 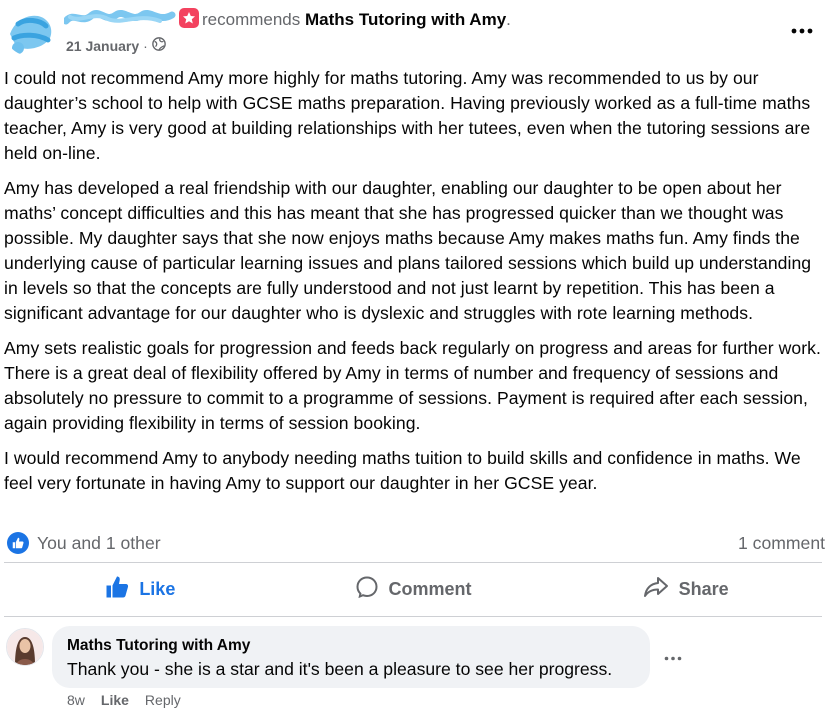 What do you see at coordinates (117, 589) in the screenshot?
I see `like-thumb-icon` at bounding box center [117, 589].